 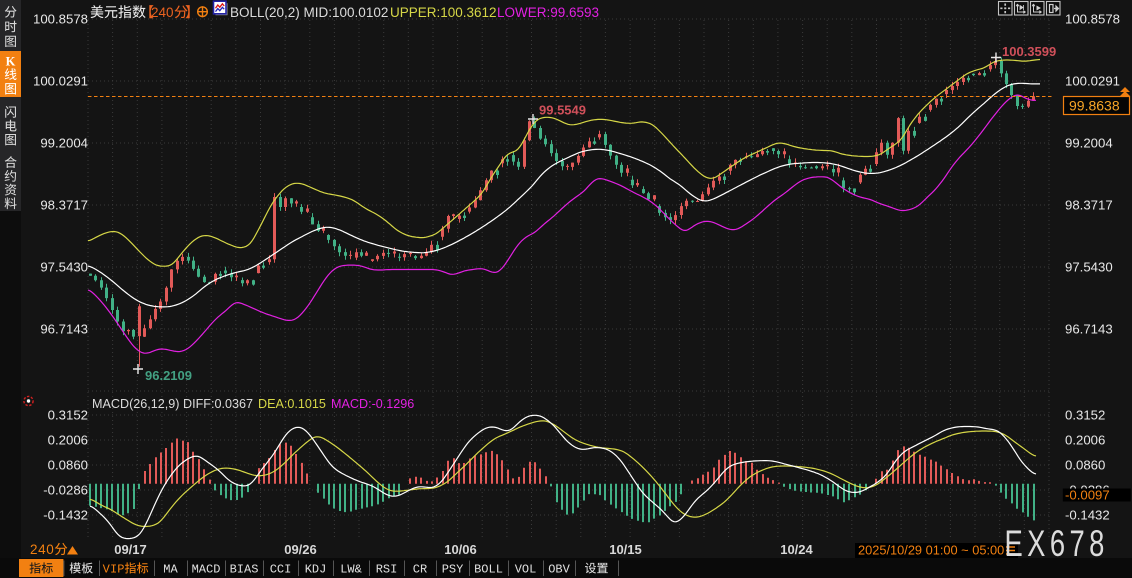 I want to click on svg-text: RSI, so click(x=387, y=570).